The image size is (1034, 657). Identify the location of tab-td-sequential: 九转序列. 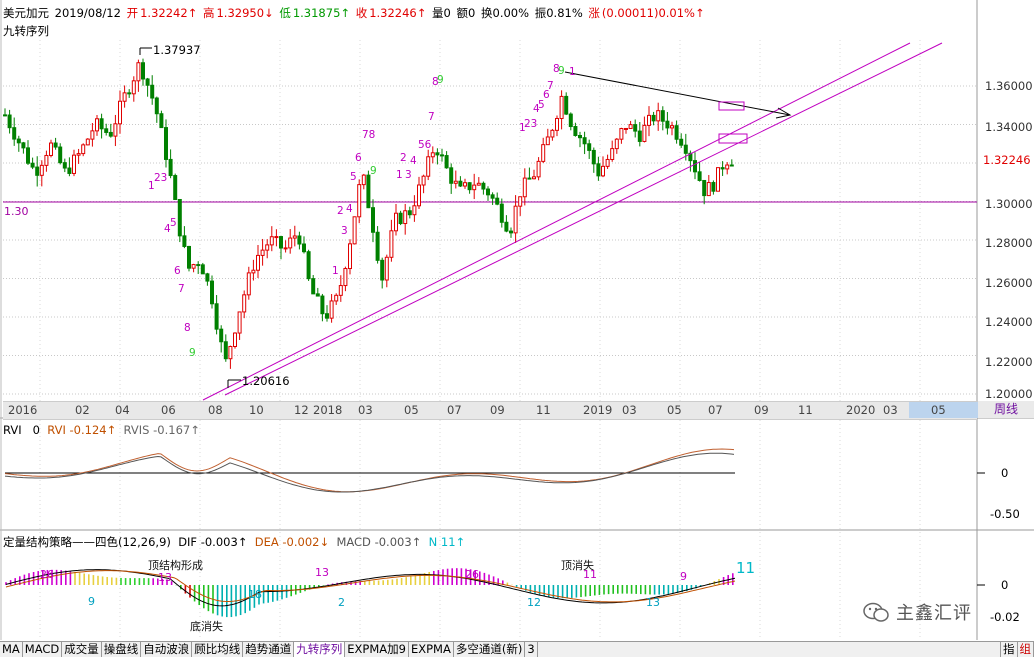
(319, 649).